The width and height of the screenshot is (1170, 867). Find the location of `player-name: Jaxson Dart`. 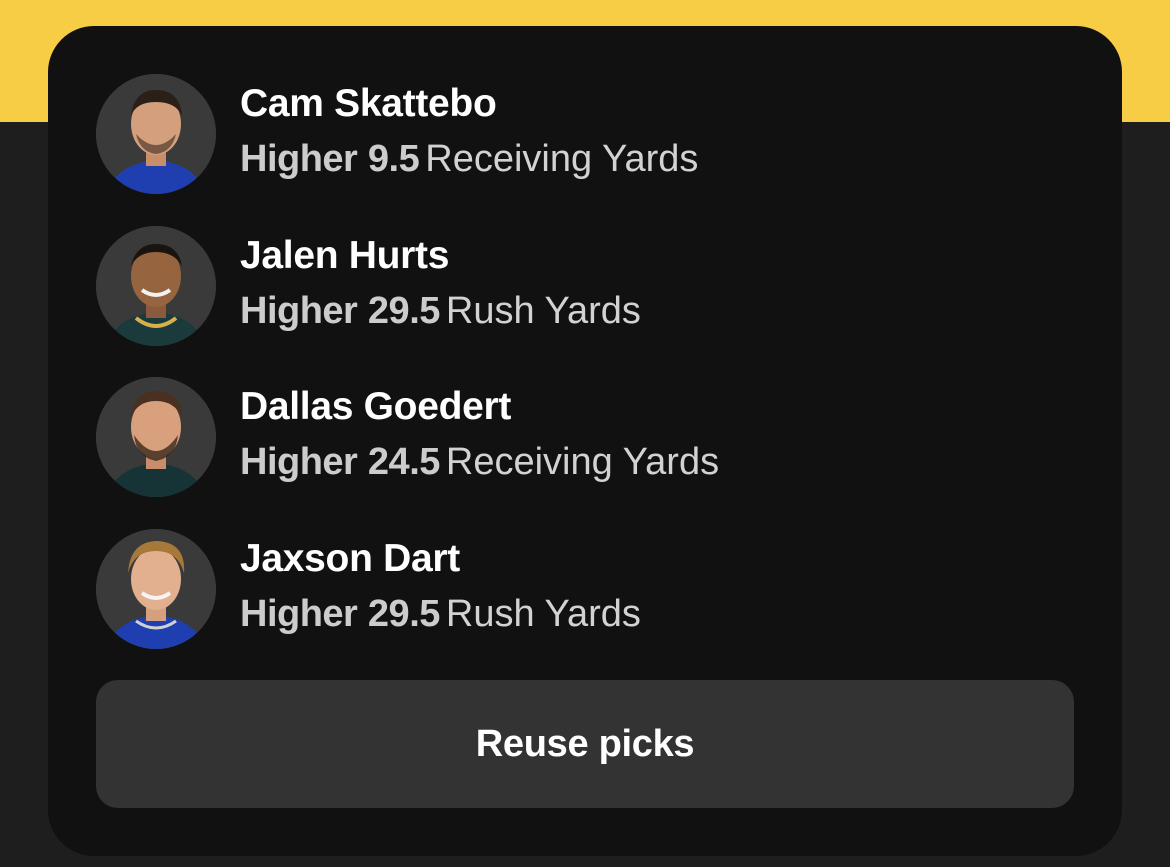

player-name: Jaxson Dart is located at coordinates (350, 558).